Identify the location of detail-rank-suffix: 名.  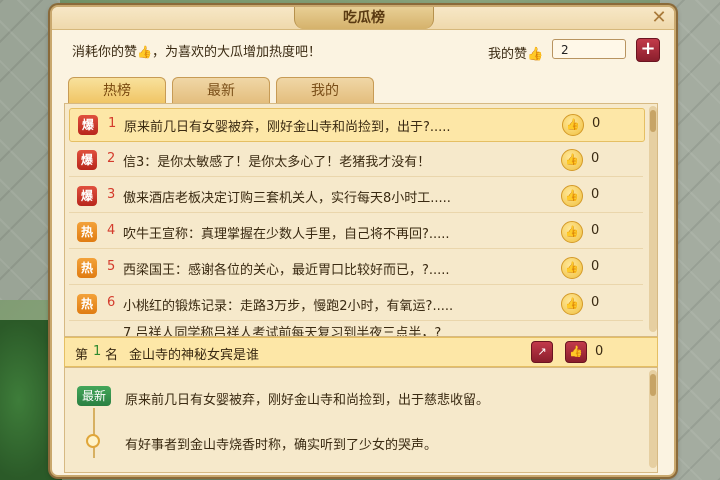
(112, 355).